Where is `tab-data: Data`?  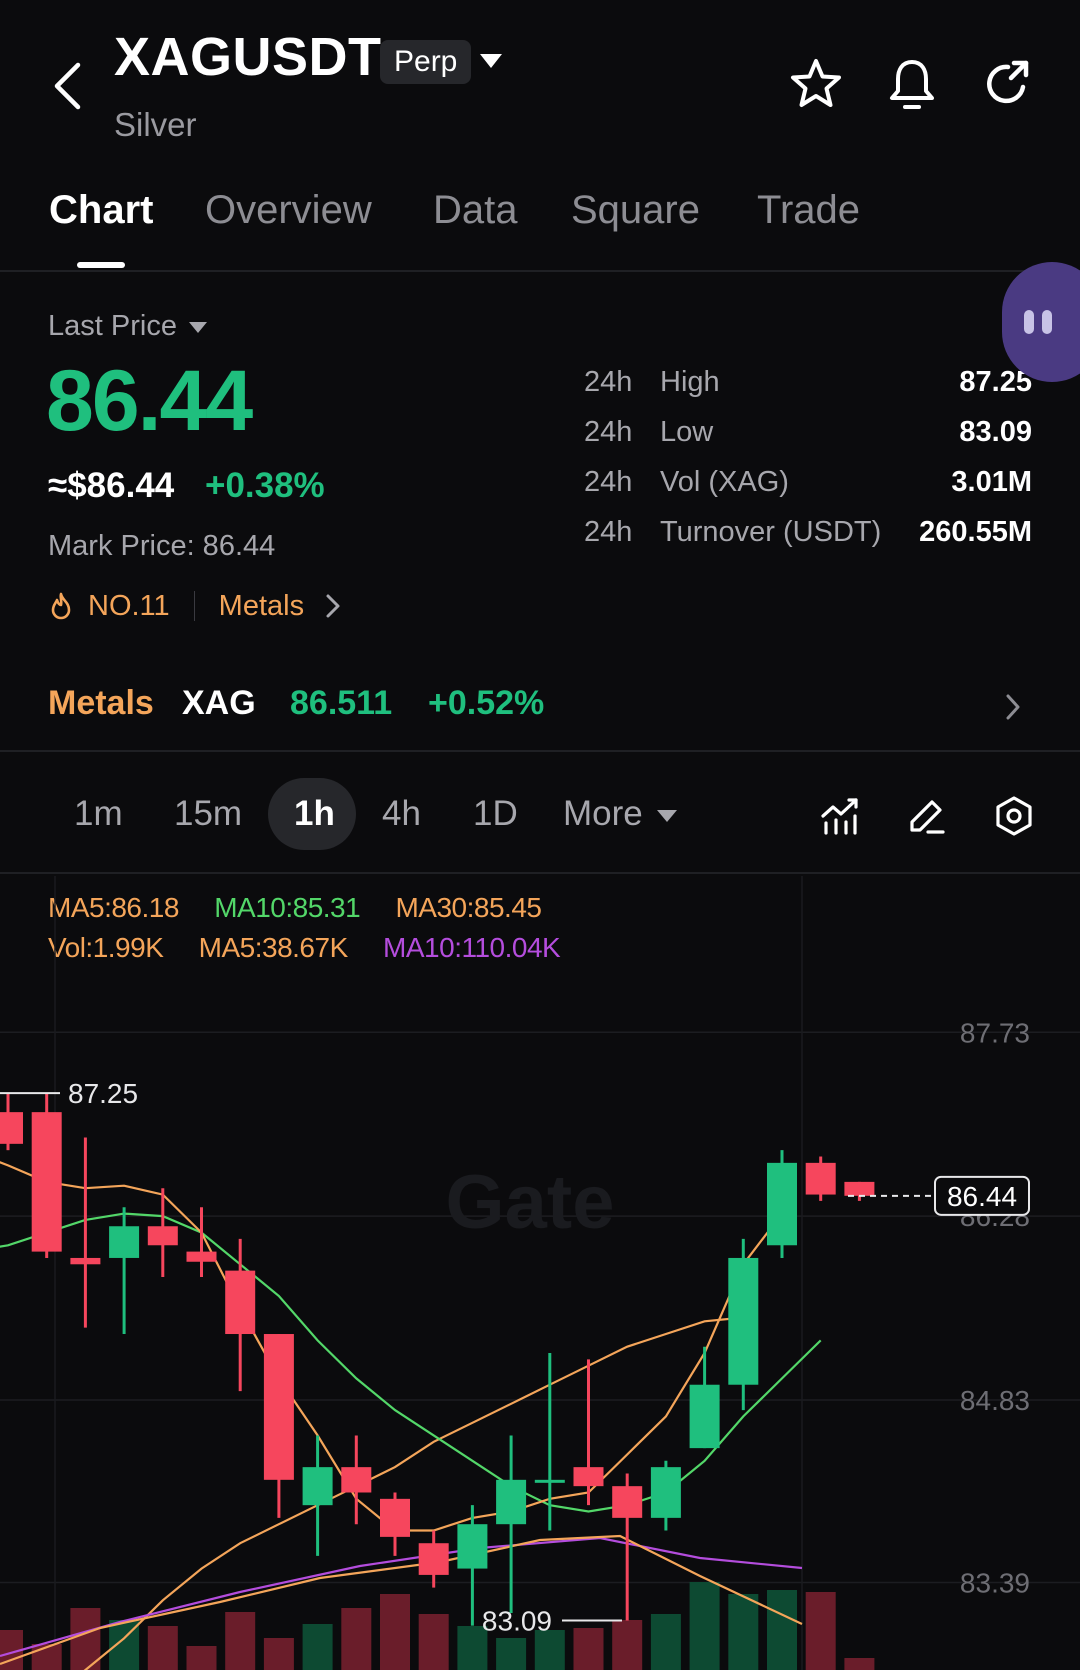
tab-data: Data is located at coordinates (475, 210).